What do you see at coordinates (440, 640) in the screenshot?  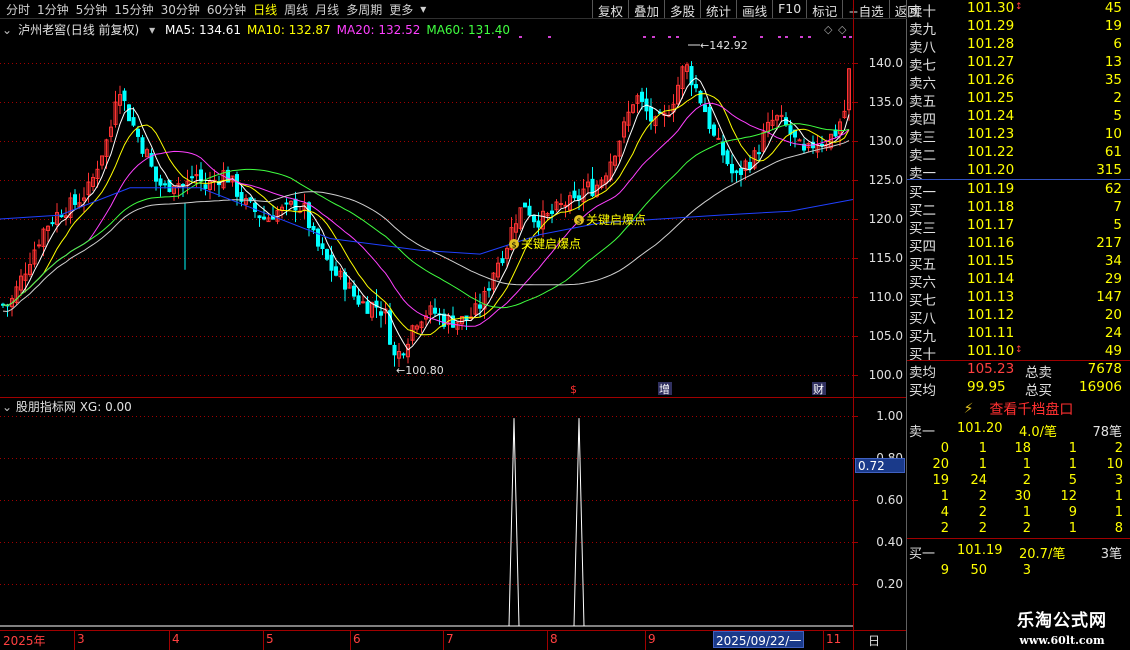 I see `date-axis: 2025年 3 4 5 6 7 8 9 11 2025/09/22/一 日线` at bounding box center [440, 640].